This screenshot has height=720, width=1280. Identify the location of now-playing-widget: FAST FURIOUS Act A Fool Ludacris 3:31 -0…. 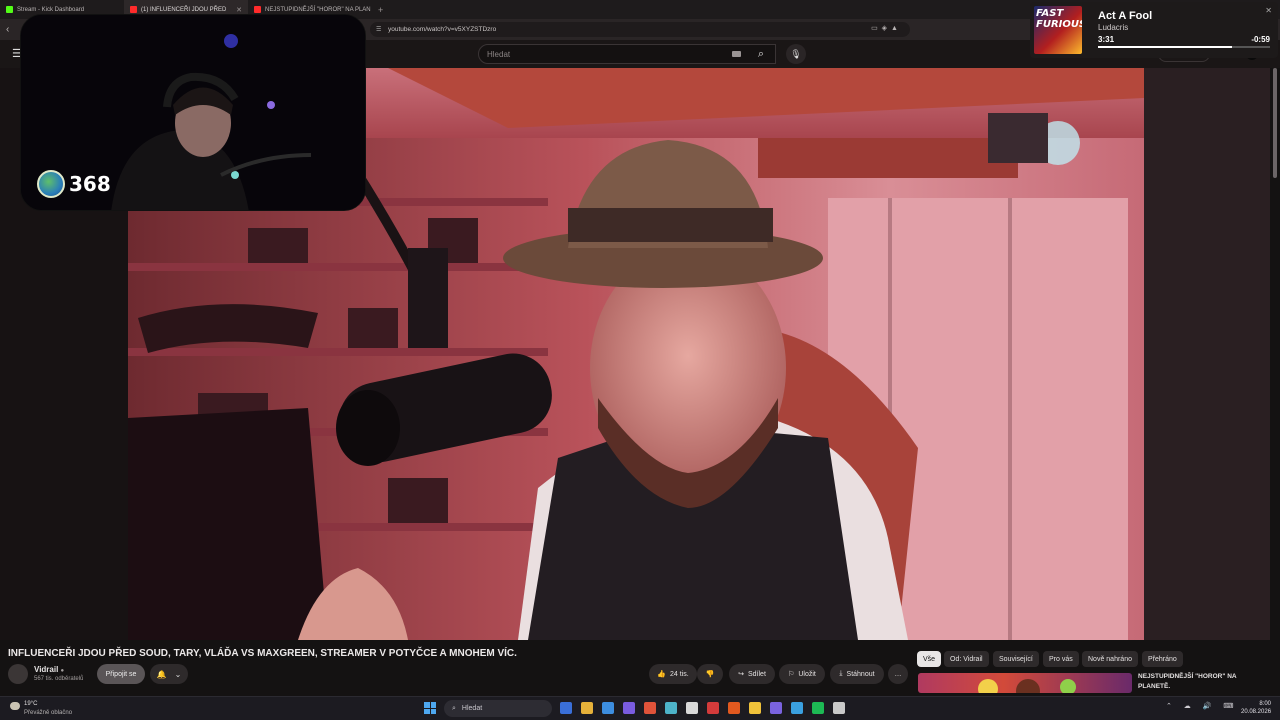
(1154, 30).